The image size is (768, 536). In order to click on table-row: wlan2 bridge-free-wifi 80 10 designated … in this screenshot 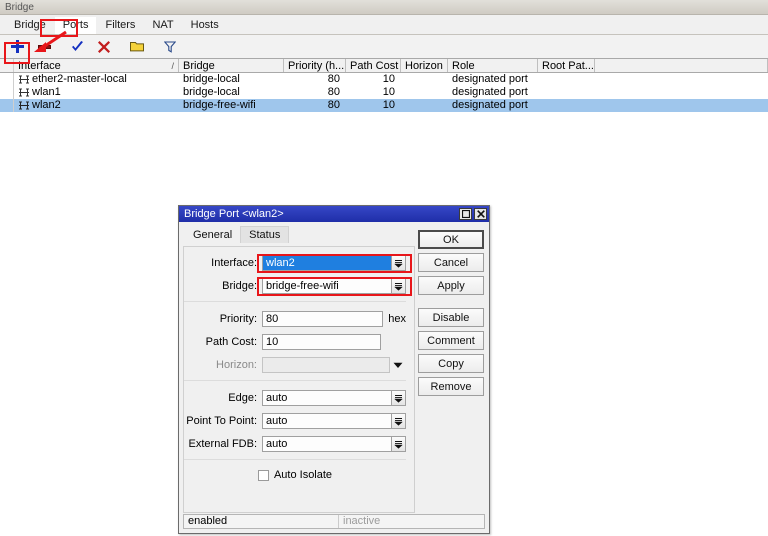, I will do `click(384, 105)`.